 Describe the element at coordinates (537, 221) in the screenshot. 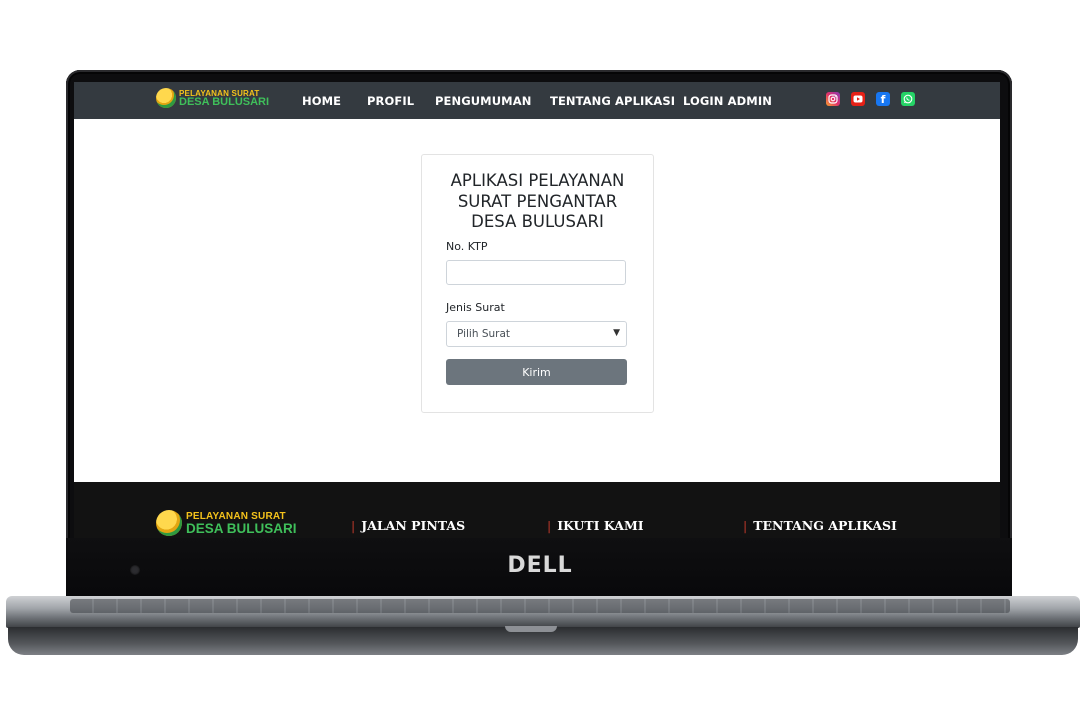

I see `form-title-line: DESA BULUSARI` at that location.